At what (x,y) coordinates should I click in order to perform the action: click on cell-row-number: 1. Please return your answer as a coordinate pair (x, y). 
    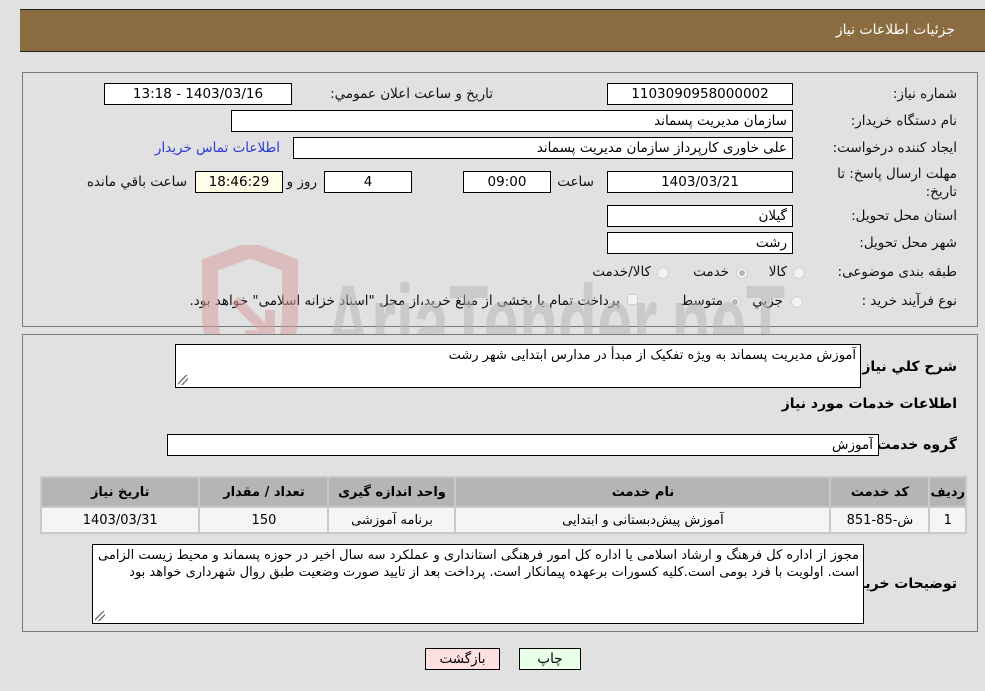
    Looking at the image, I should click on (947, 520).